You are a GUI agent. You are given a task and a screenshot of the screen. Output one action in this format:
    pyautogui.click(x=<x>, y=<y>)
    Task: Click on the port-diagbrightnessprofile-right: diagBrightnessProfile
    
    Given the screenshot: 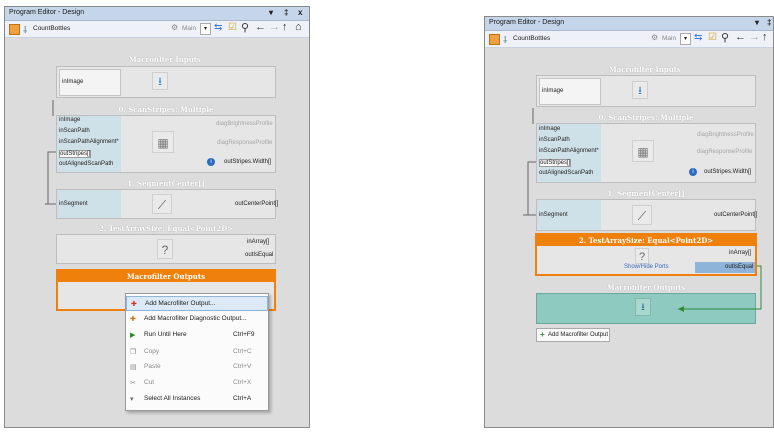 What is the action you would take?
    pyautogui.click(x=725, y=135)
    